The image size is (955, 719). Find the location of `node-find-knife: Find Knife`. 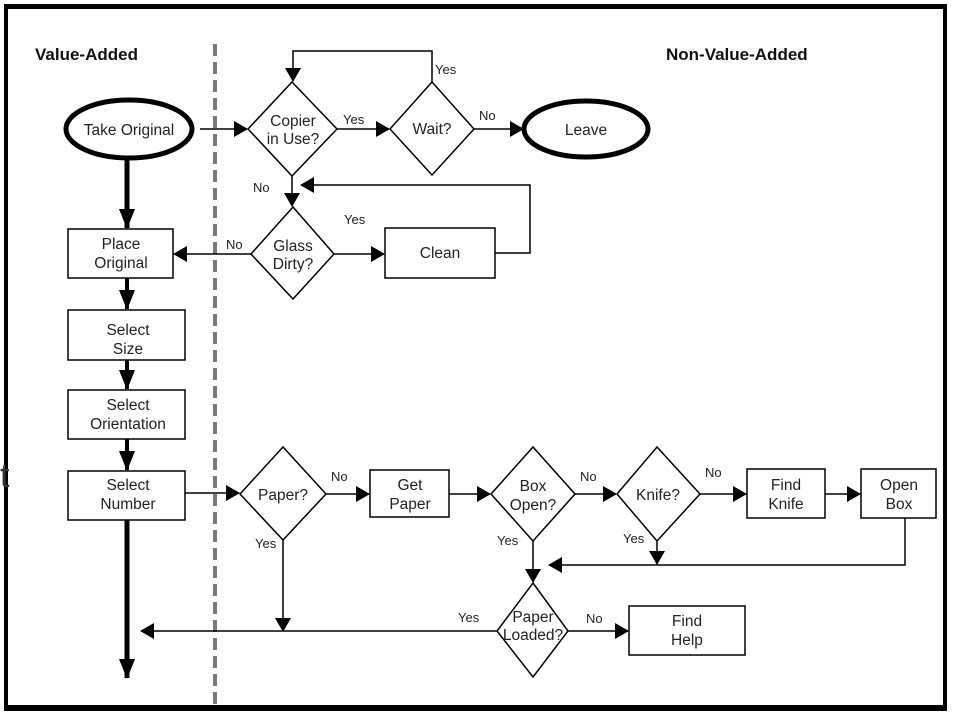

node-find-knife: Find Knife is located at coordinates (786, 493).